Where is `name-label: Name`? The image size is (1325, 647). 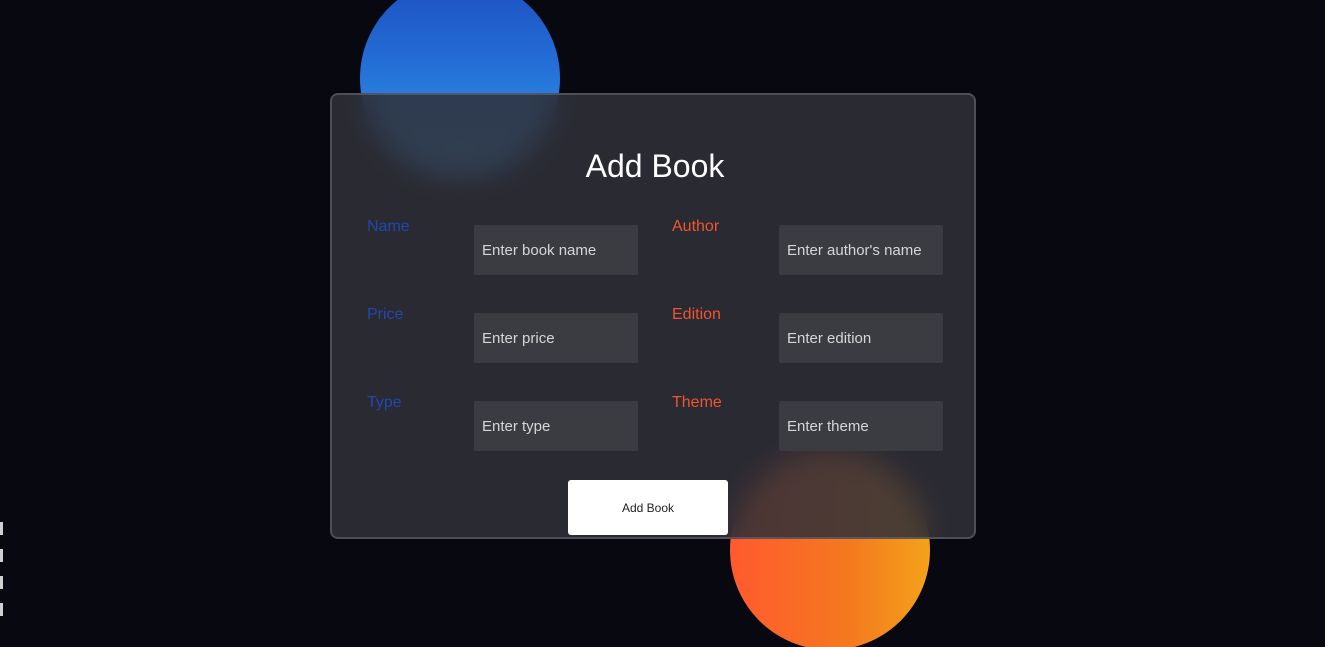 name-label: Name is located at coordinates (388, 226).